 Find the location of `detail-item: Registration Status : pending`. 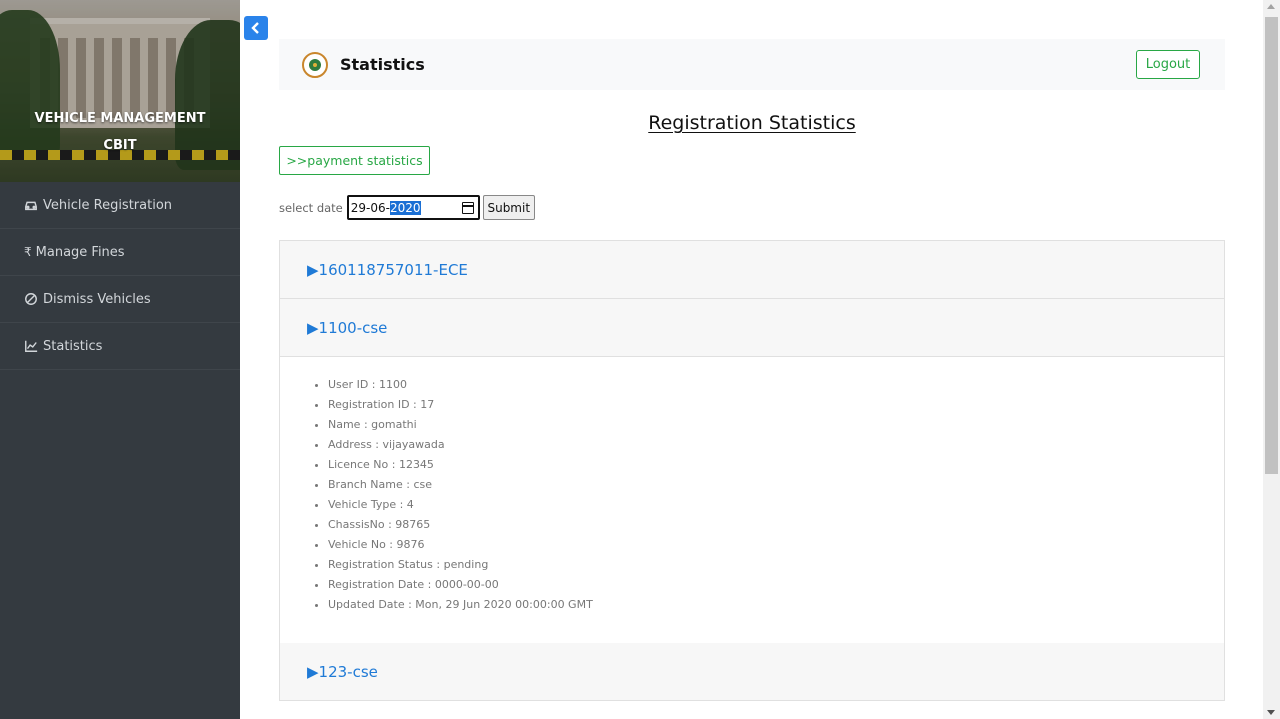

detail-item: Registration Status : pending is located at coordinates (776, 565).